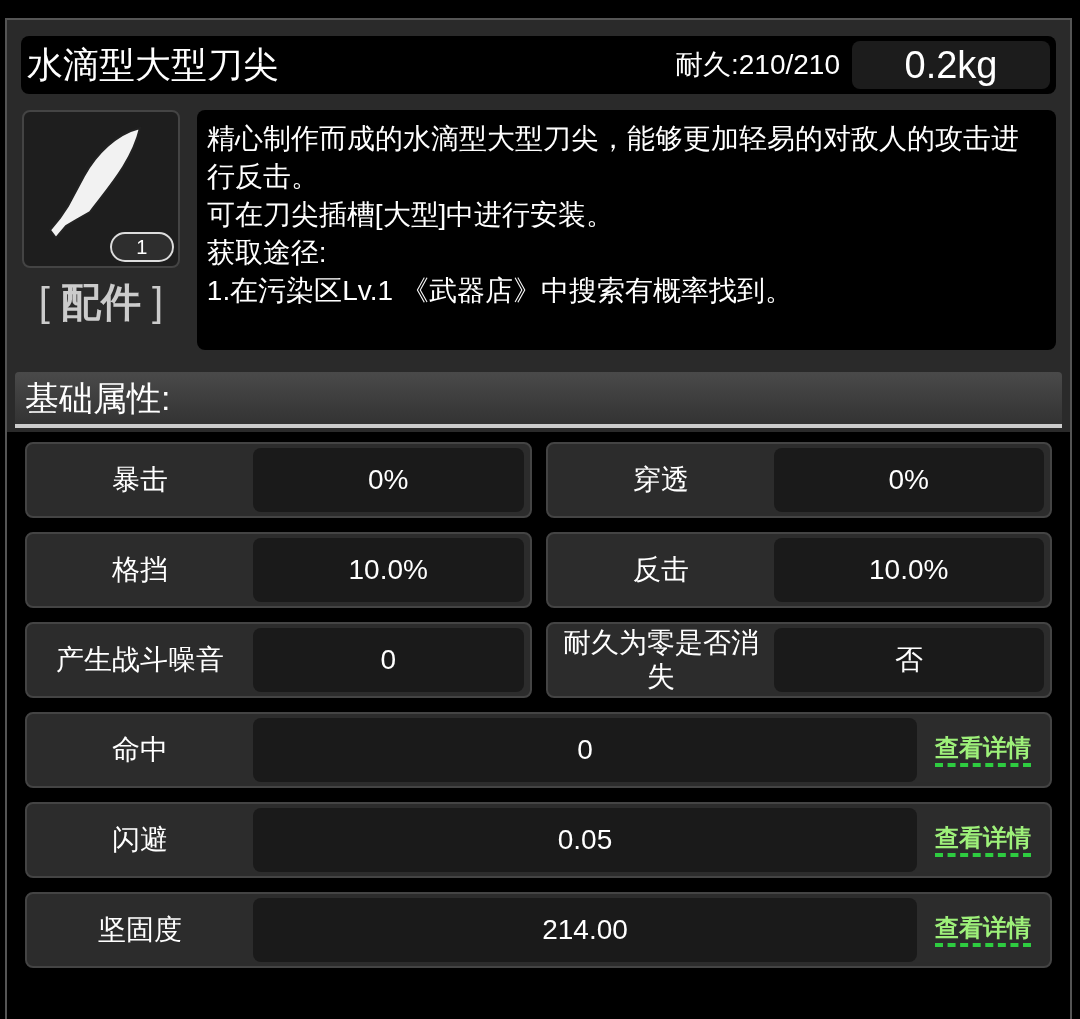  What do you see at coordinates (908, 660) in the screenshot?
I see `stat-value: 否` at bounding box center [908, 660].